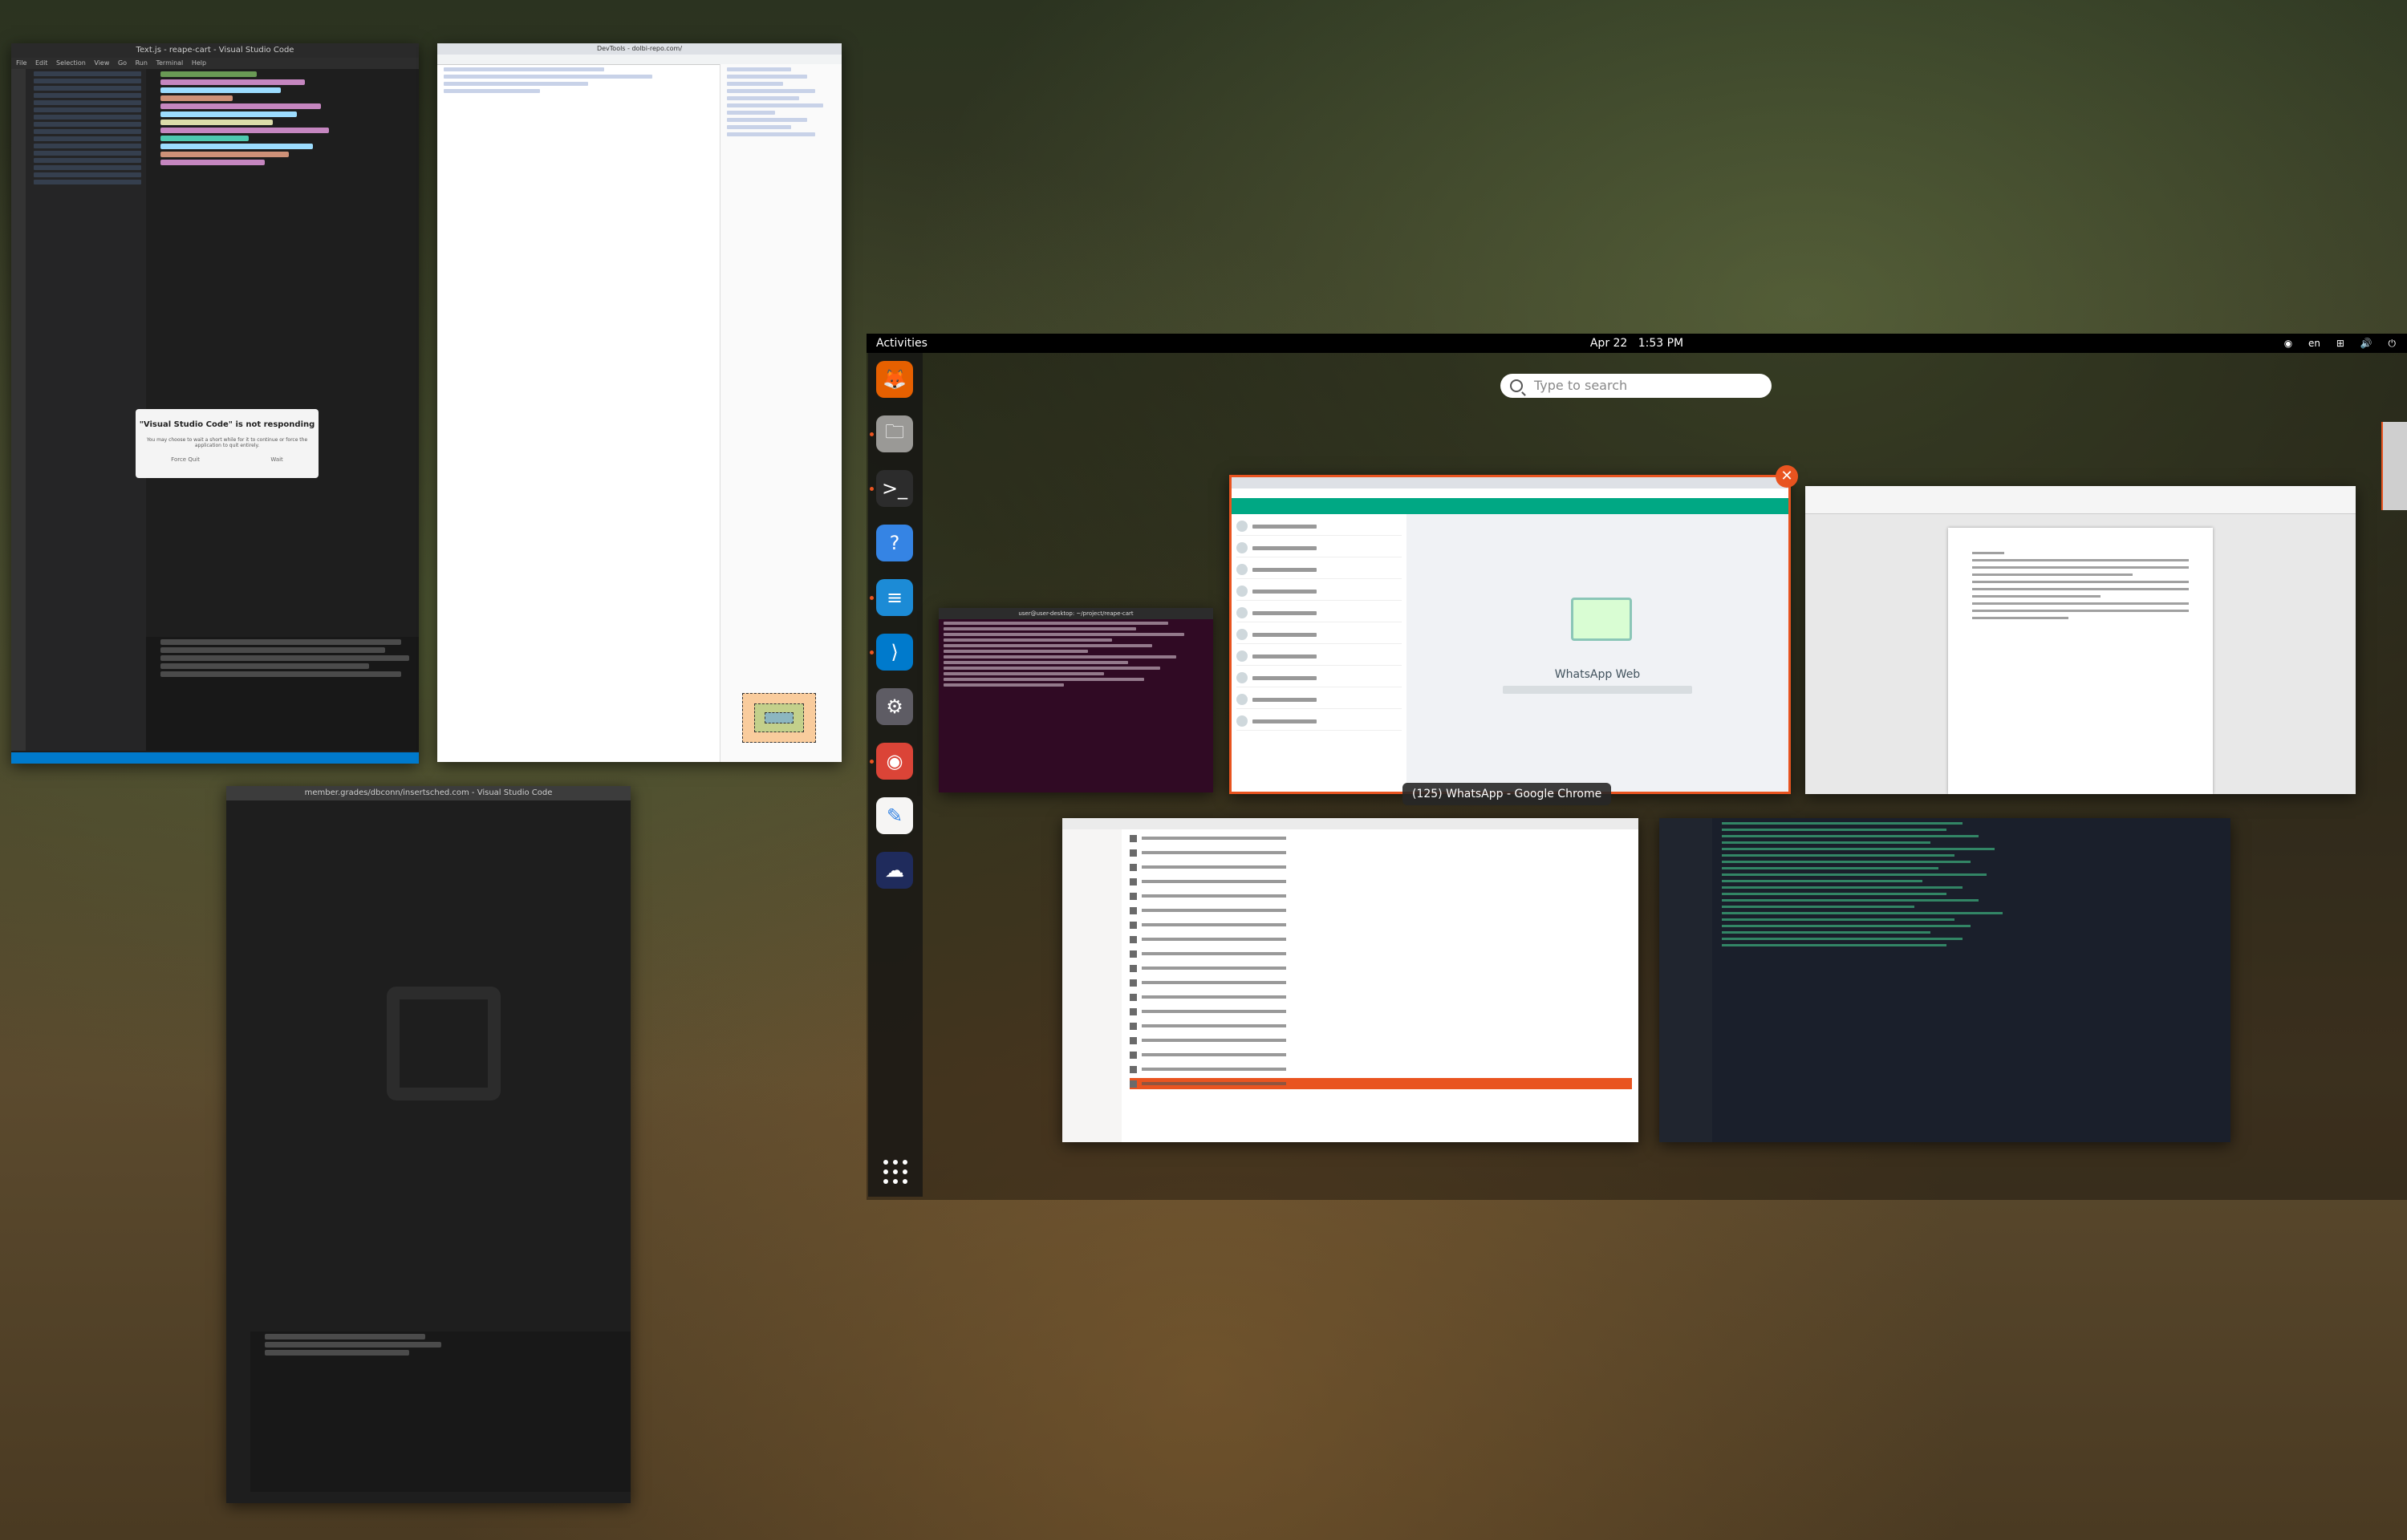 This screenshot has width=2407, height=1540. Describe the element at coordinates (71, 63) in the screenshot. I see `menu-selection: Selection` at that location.